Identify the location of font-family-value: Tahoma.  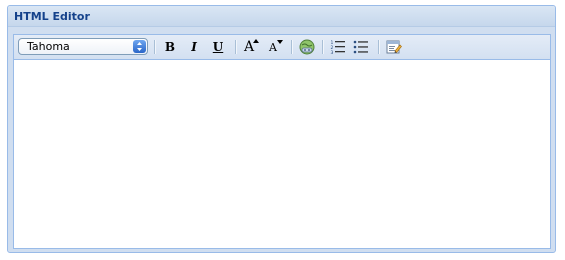
(48, 46).